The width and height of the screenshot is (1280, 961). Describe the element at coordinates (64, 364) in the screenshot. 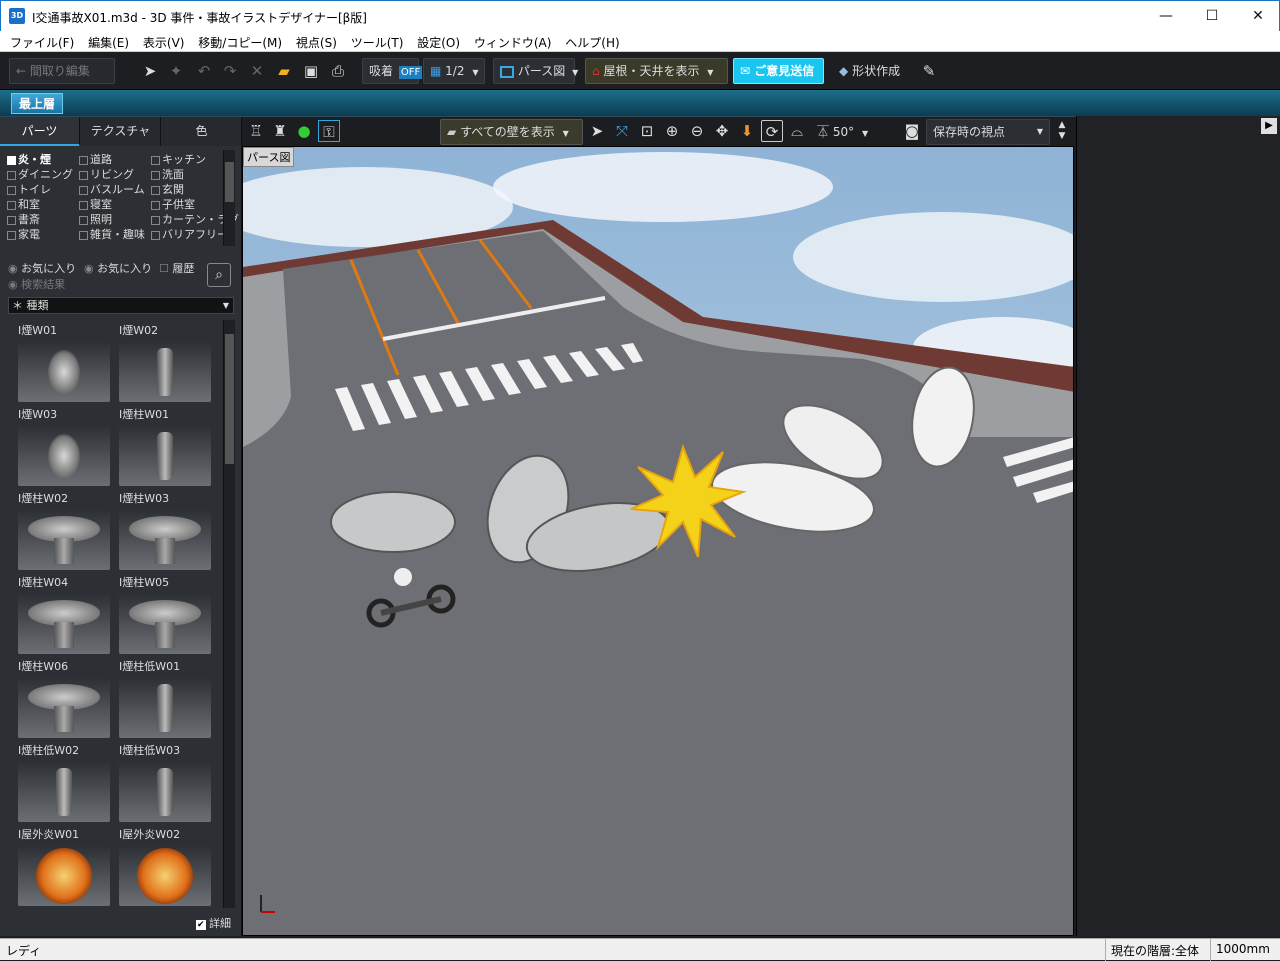

I see `part-thumbnail: I煙W01` at that location.